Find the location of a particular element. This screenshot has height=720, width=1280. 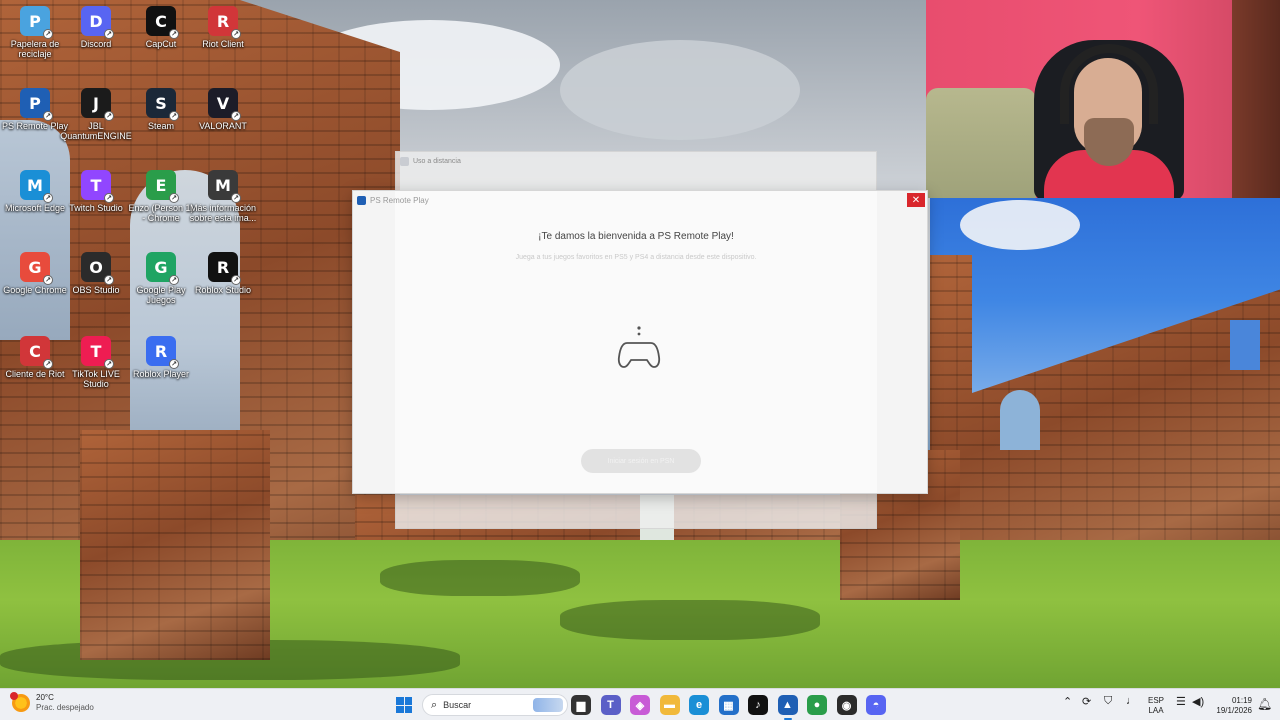

chevron-up-icon: ⌃ is located at coordinates (1067, 701).